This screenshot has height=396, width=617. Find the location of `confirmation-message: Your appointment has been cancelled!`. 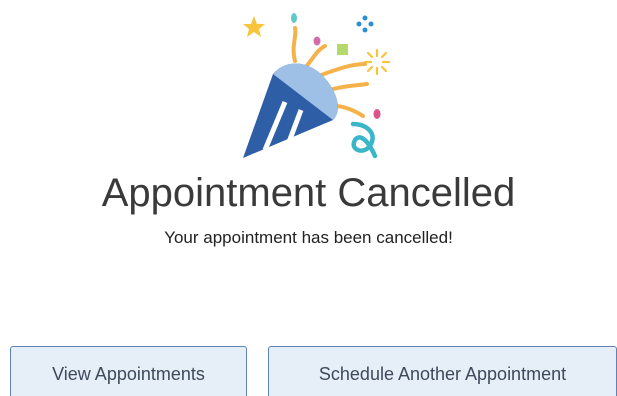

confirmation-message: Your appointment has been cancelled! is located at coordinates (308, 237).